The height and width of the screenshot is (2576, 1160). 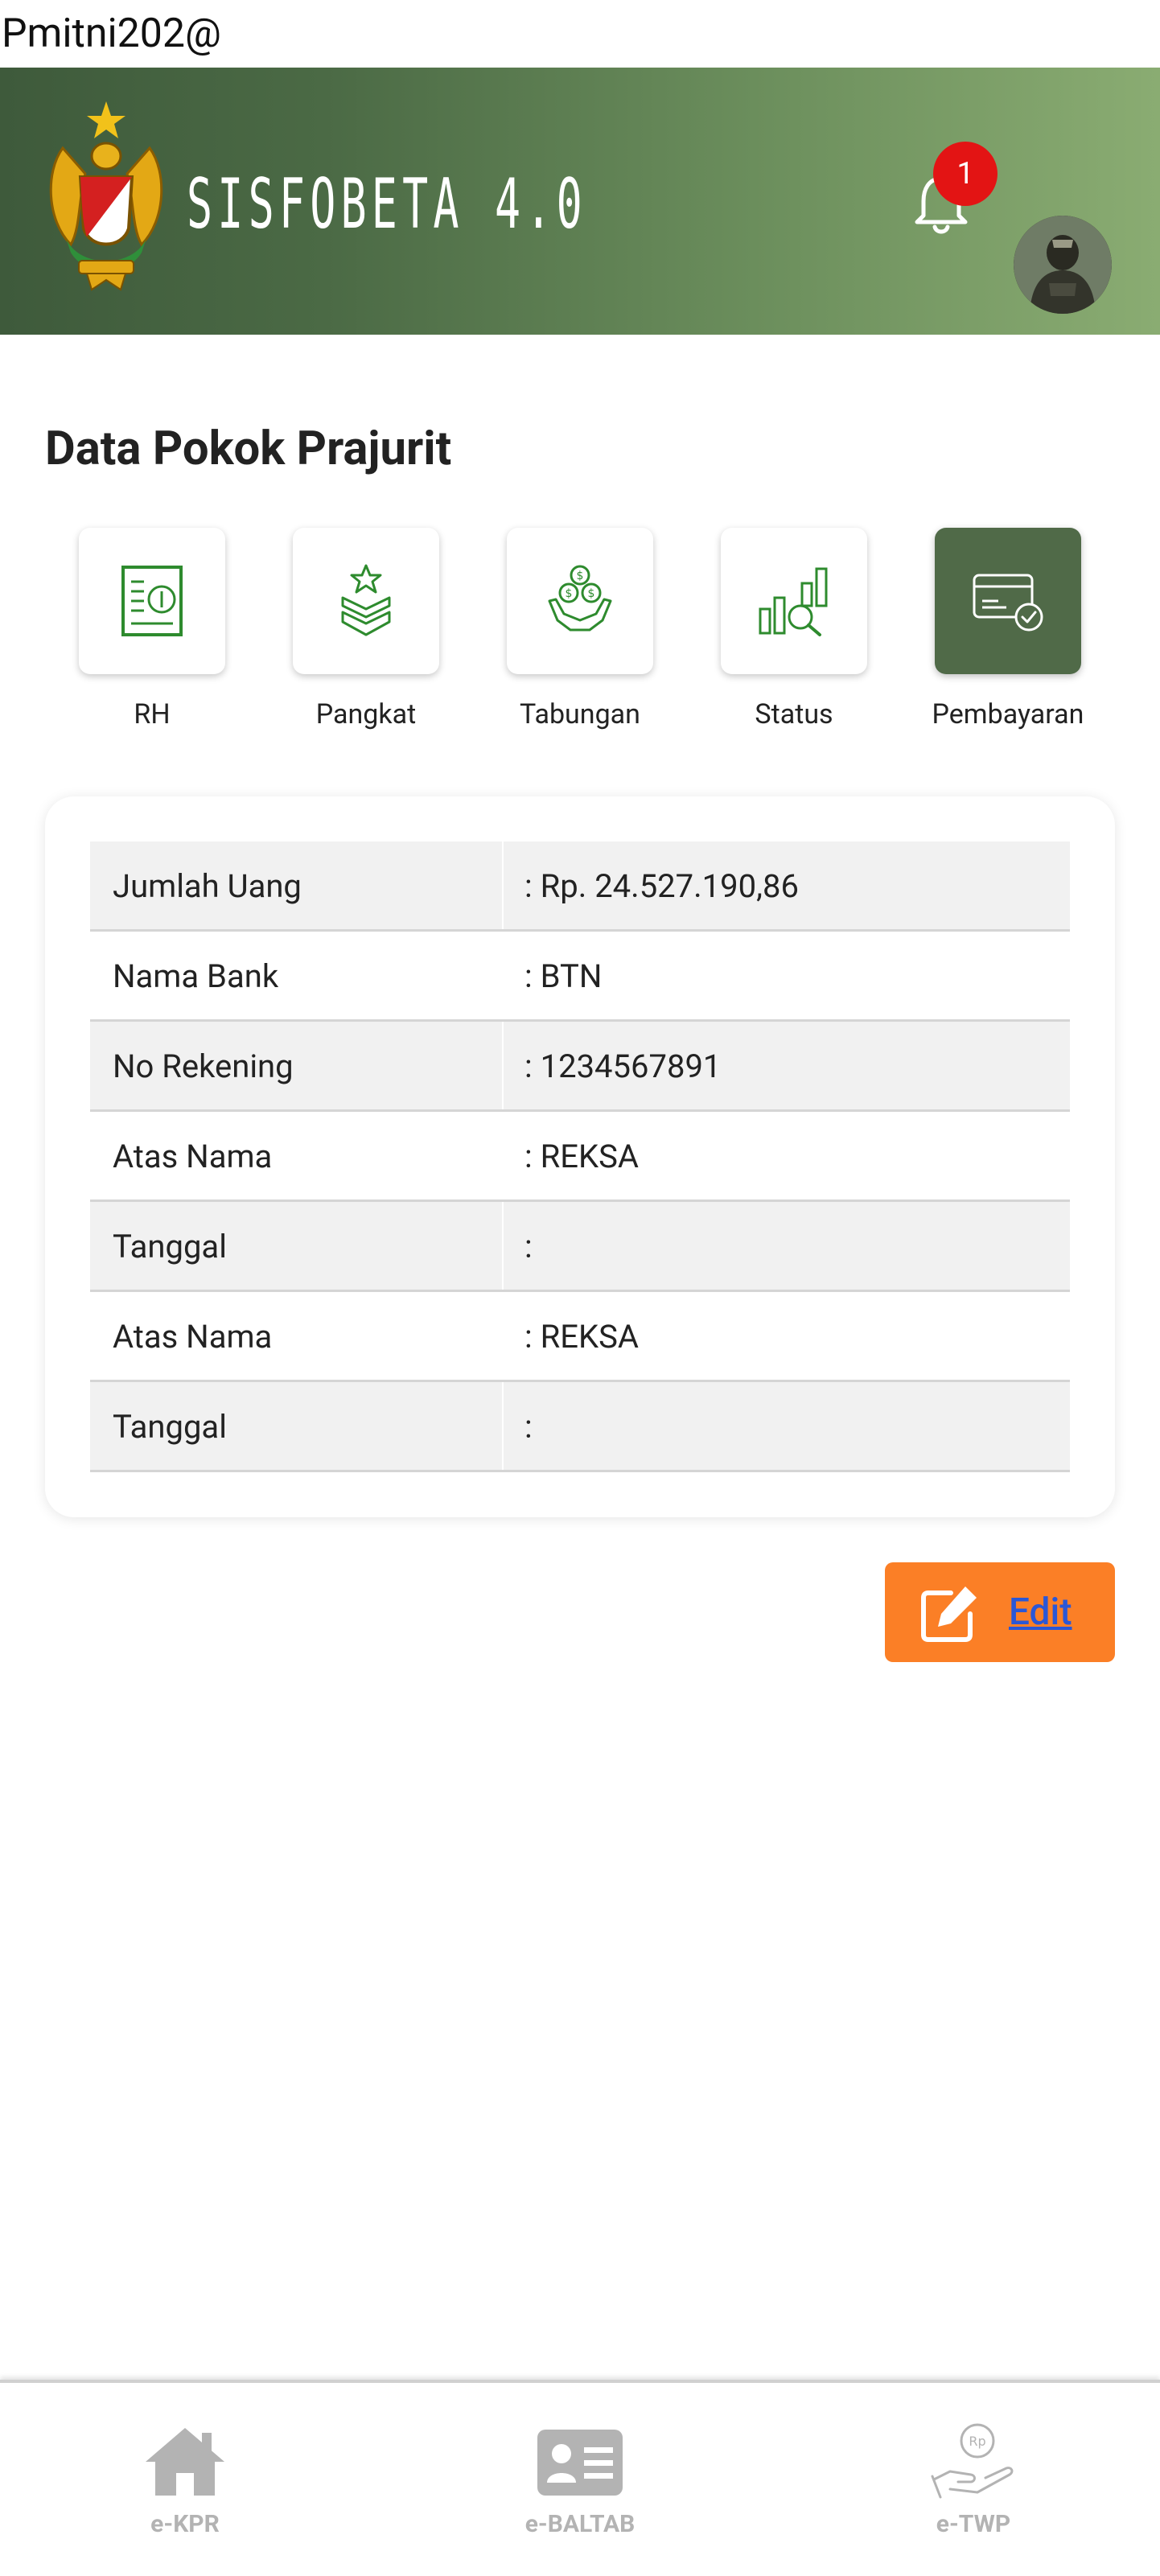 I want to click on row-value: : BTN, so click(x=563, y=976).